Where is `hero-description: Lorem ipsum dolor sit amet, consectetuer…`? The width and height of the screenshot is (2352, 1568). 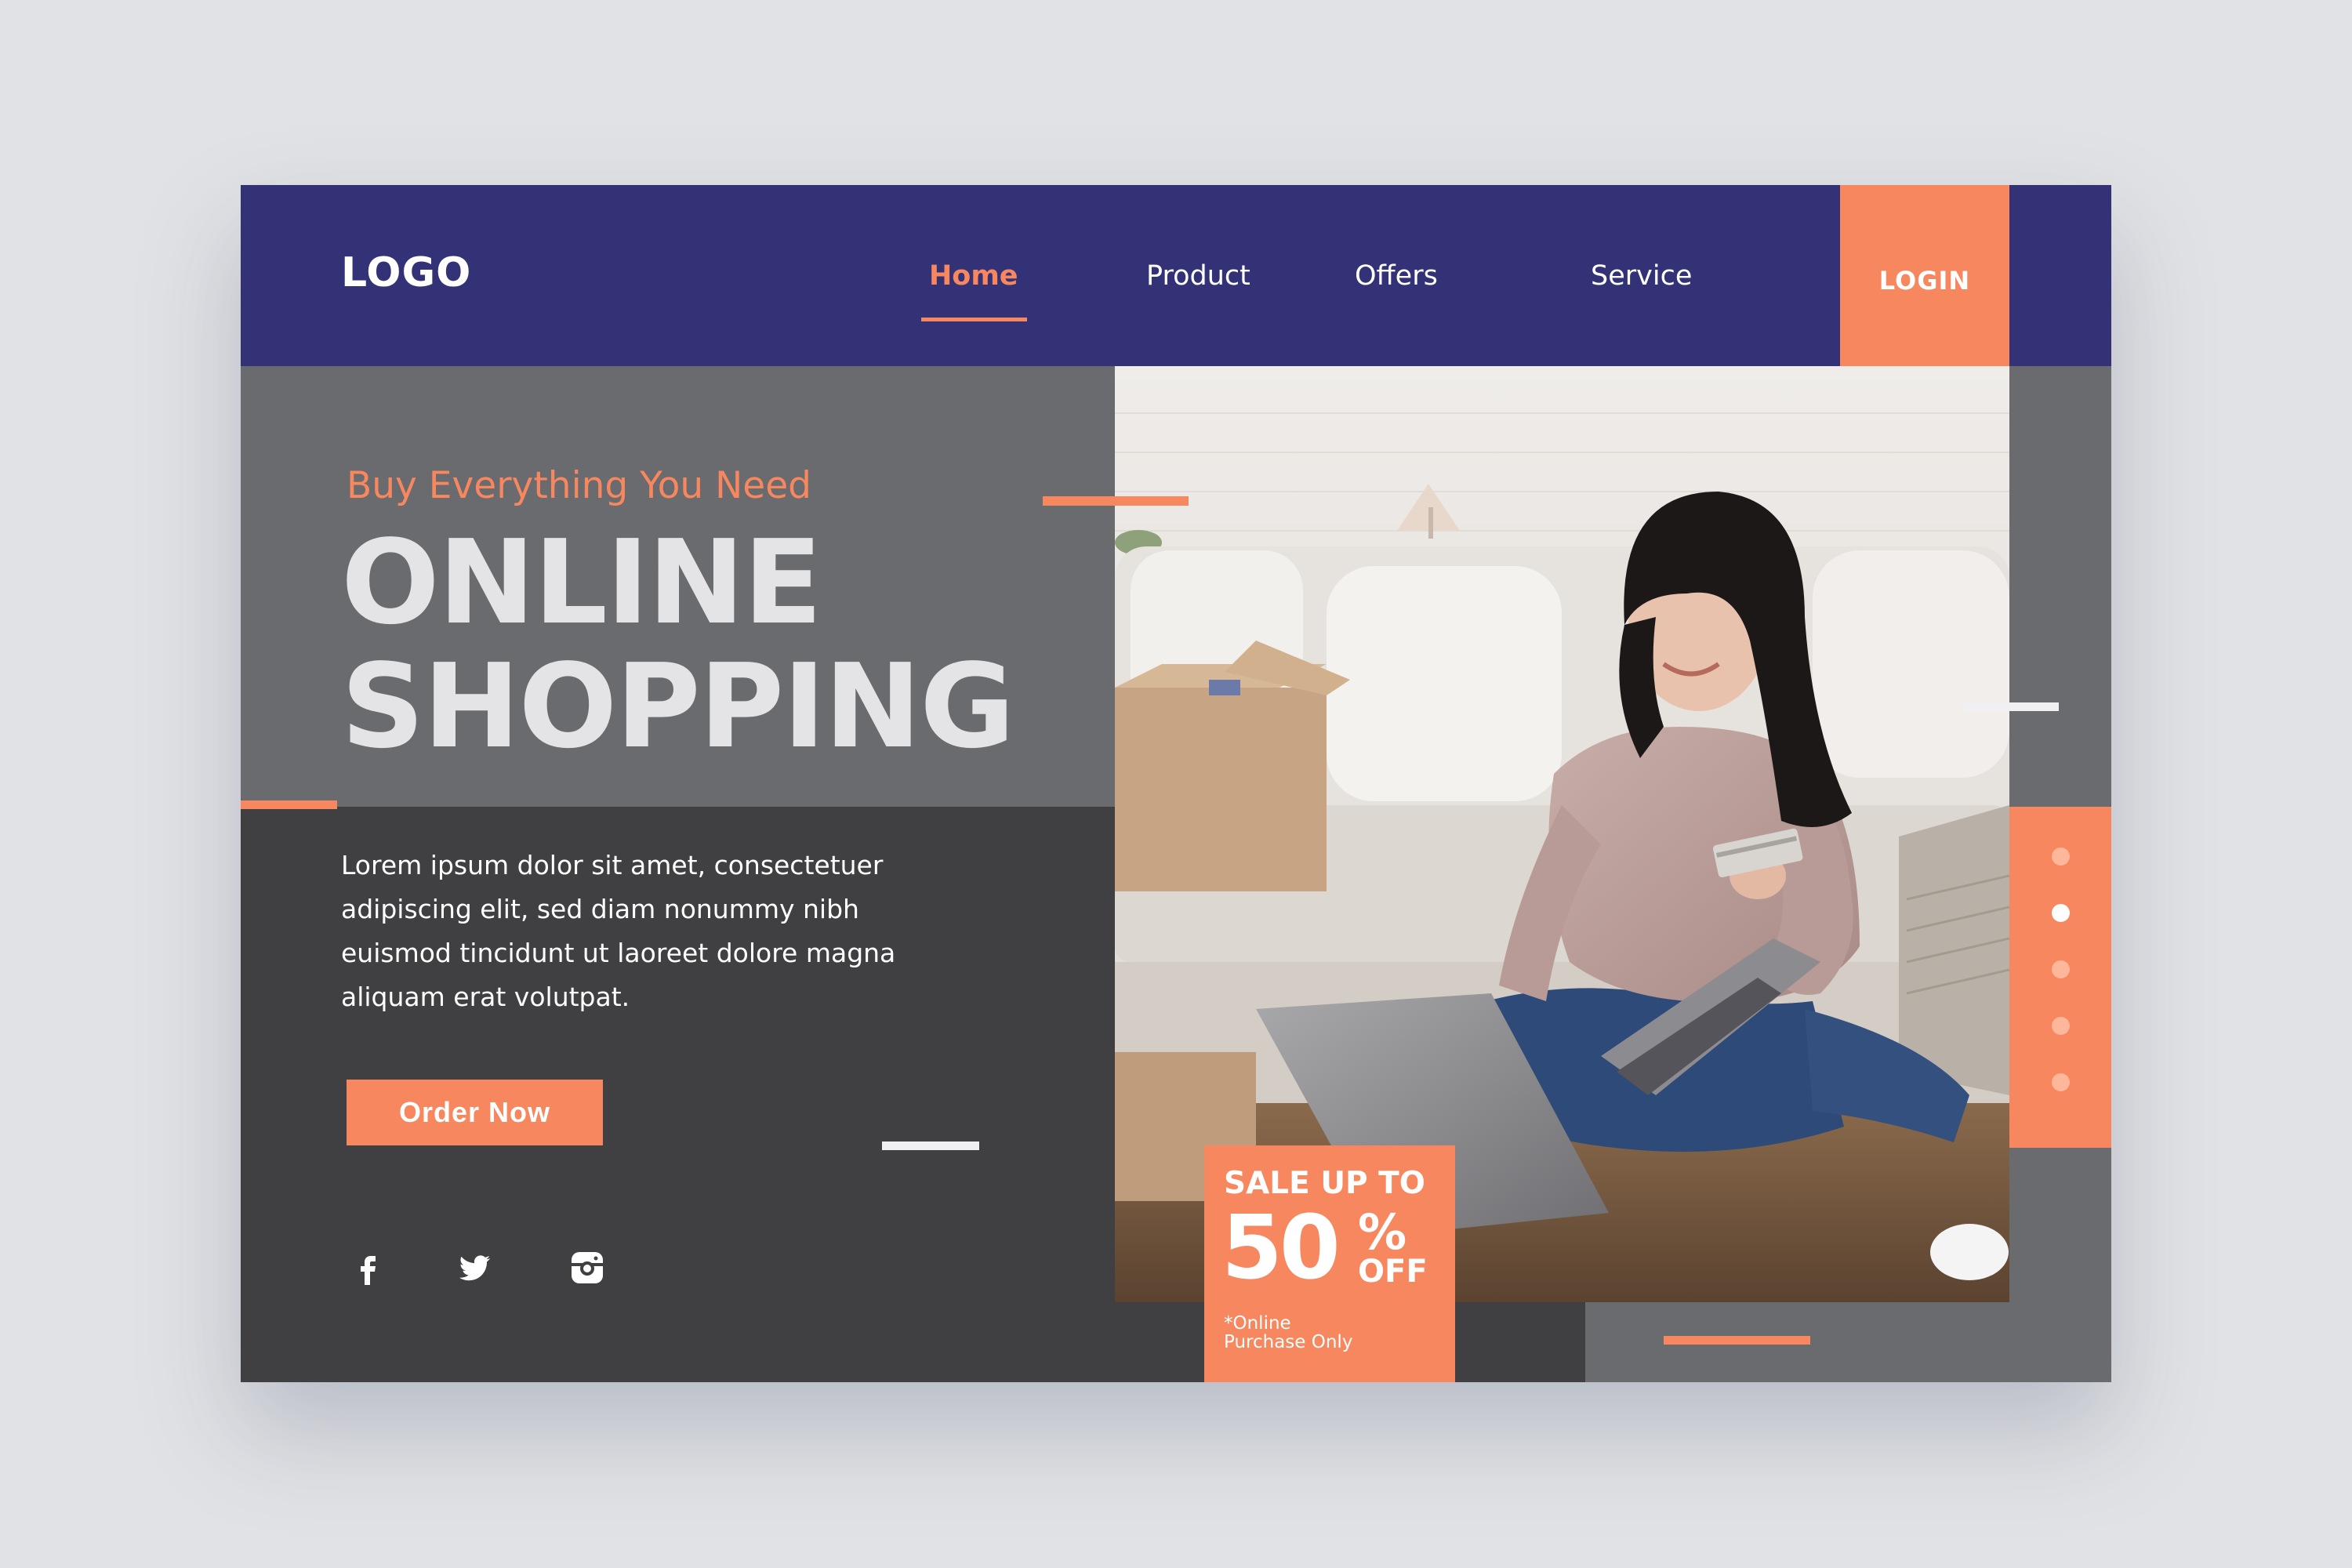 hero-description: Lorem ipsum dolor sit amet, consectetuer… is located at coordinates (650, 931).